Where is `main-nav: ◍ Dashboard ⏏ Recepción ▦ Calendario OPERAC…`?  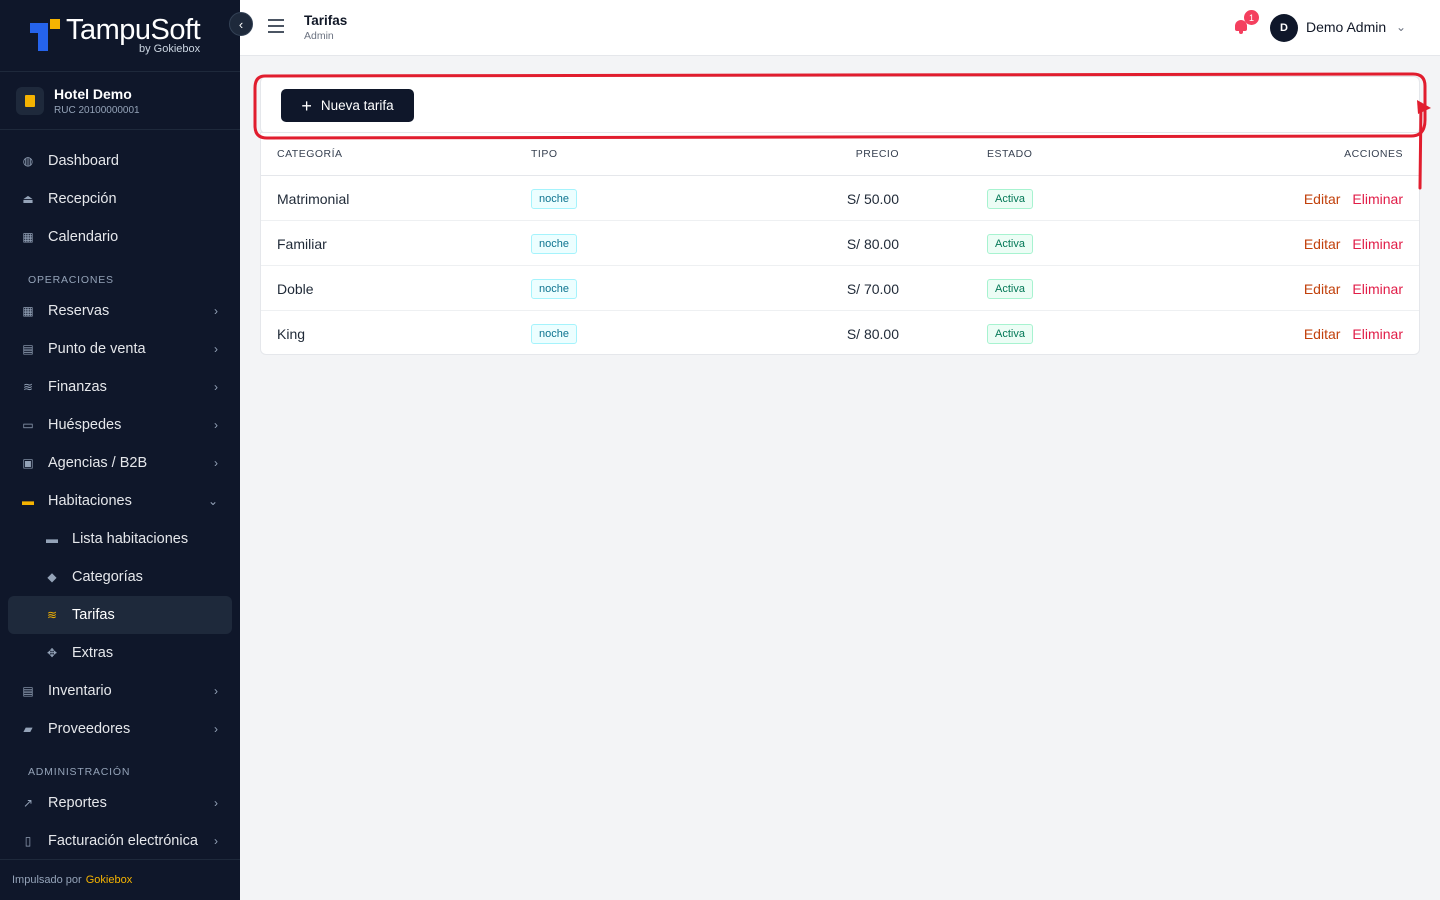
main-nav: ◍ Dashboard ⏏ Recepción ▦ Calendario OPERAC… is located at coordinates (120, 495).